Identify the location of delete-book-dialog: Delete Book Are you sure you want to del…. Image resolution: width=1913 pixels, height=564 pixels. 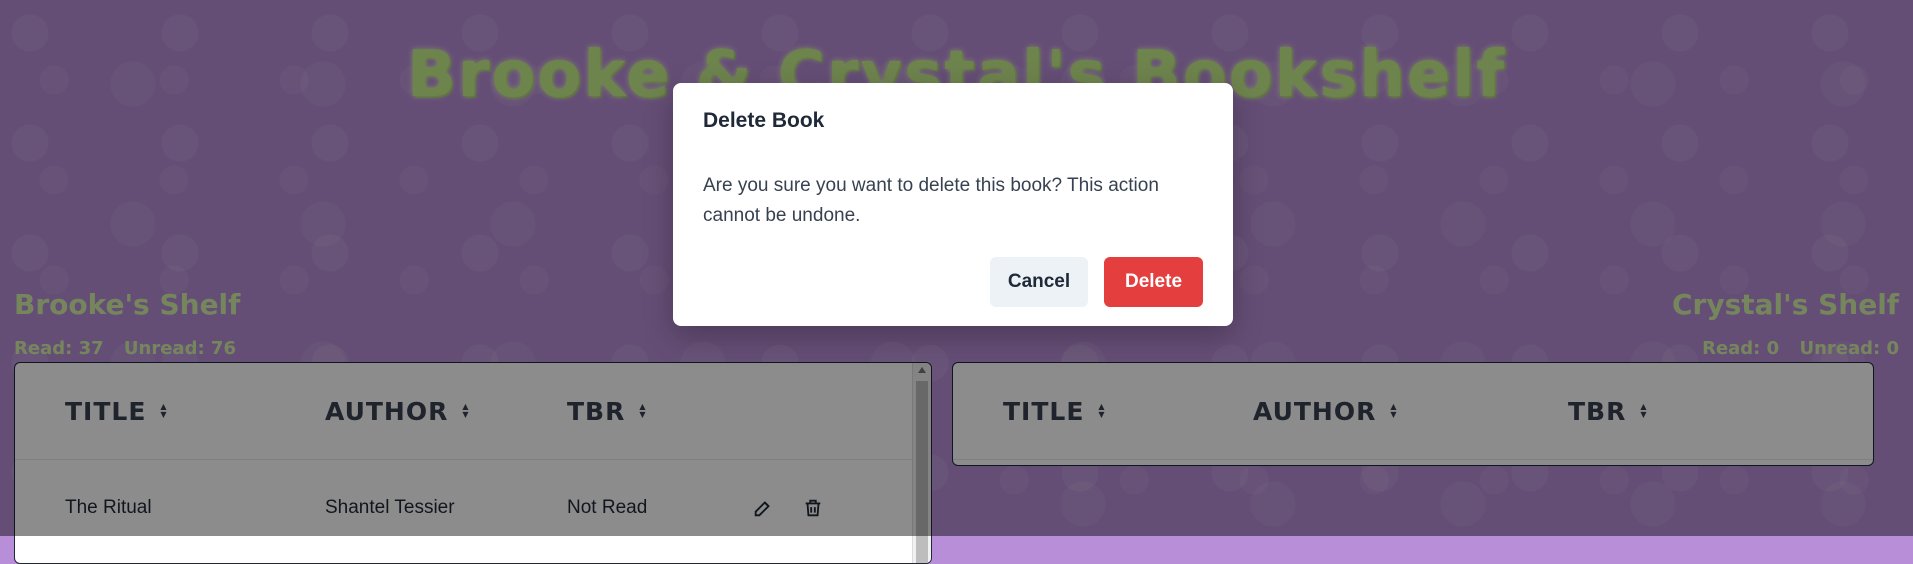
(953, 204).